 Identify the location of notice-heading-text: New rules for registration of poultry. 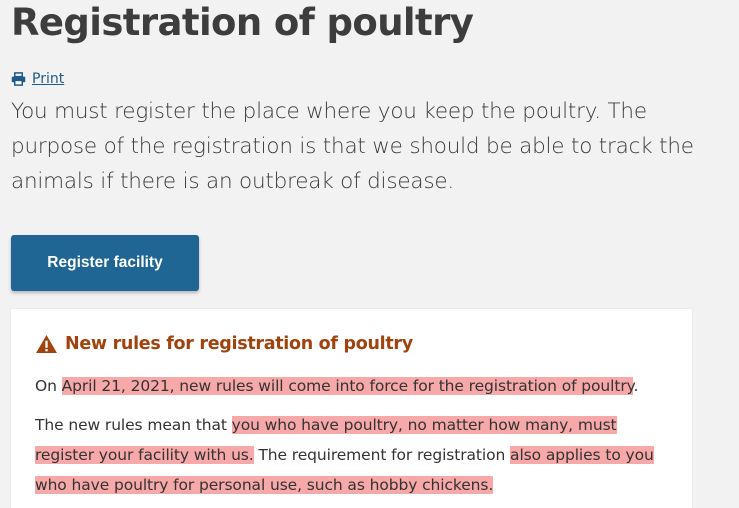
(239, 344).